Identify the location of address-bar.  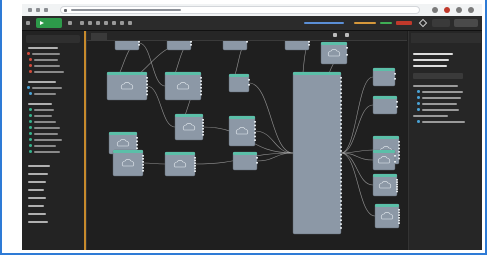
(240, 10).